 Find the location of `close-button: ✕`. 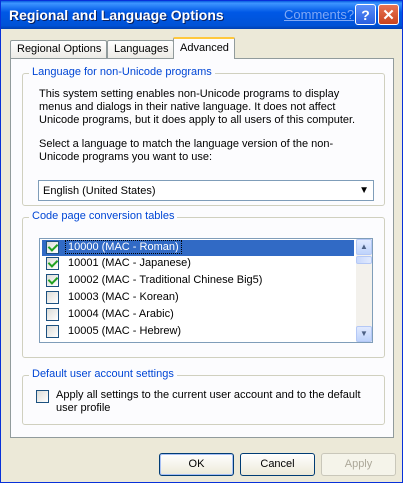

close-button: ✕ is located at coordinates (388, 14).